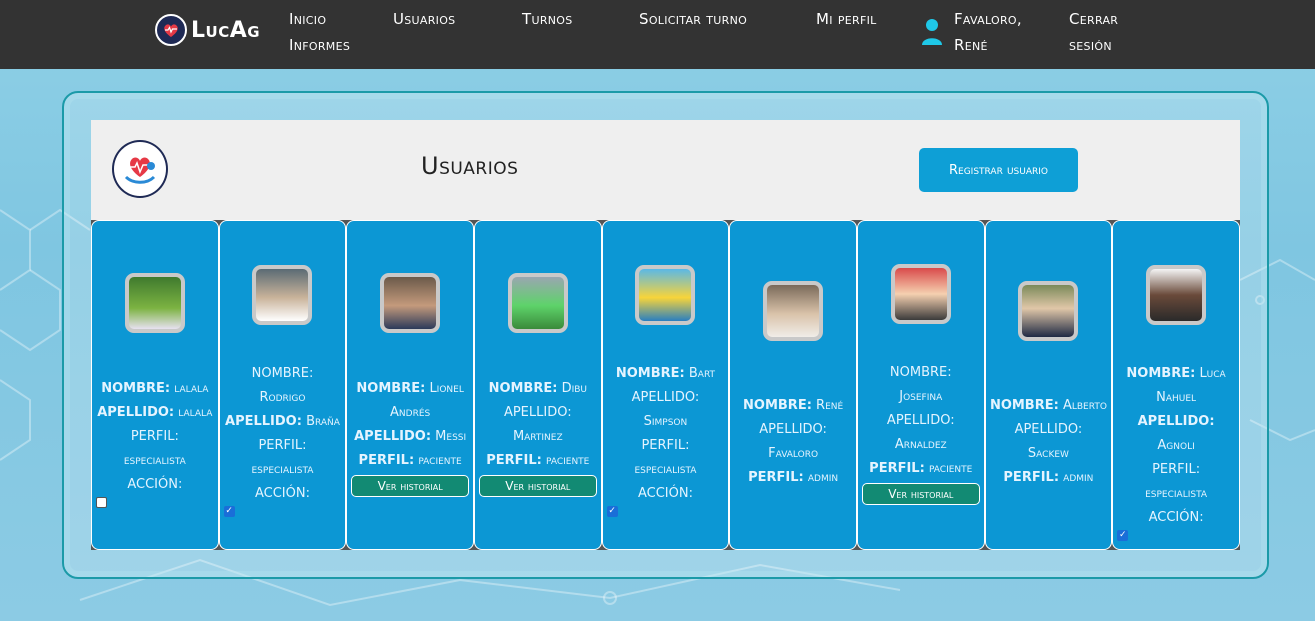 This screenshot has width=1315, height=621. I want to click on nav-inicio: Inicio, so click(307, 19).